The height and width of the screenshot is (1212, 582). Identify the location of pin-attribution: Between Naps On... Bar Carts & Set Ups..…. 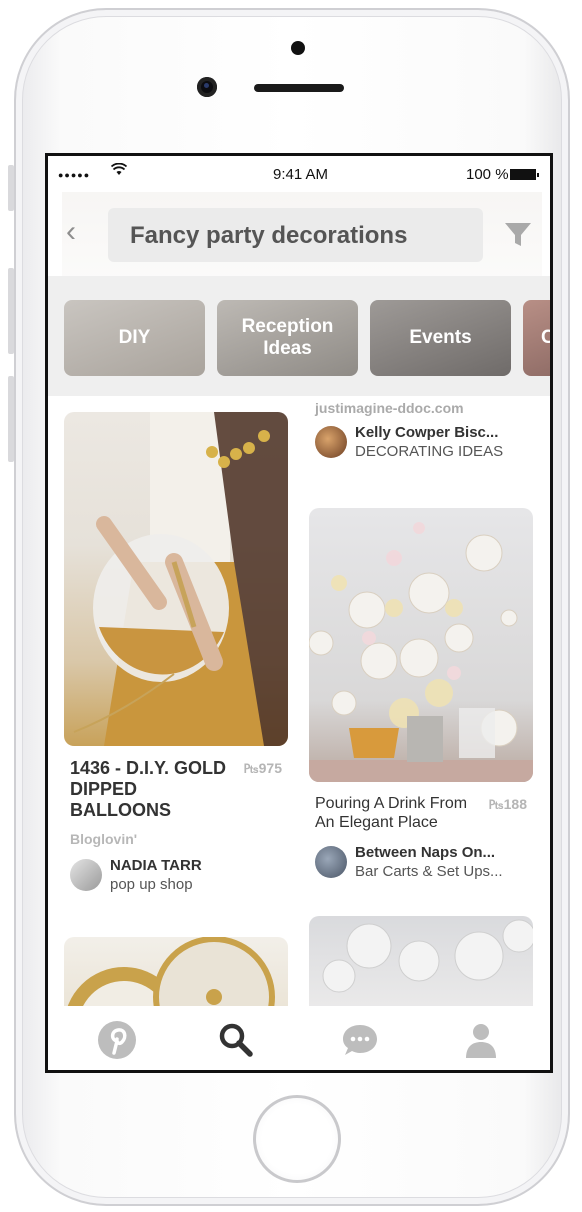
(421, 863).